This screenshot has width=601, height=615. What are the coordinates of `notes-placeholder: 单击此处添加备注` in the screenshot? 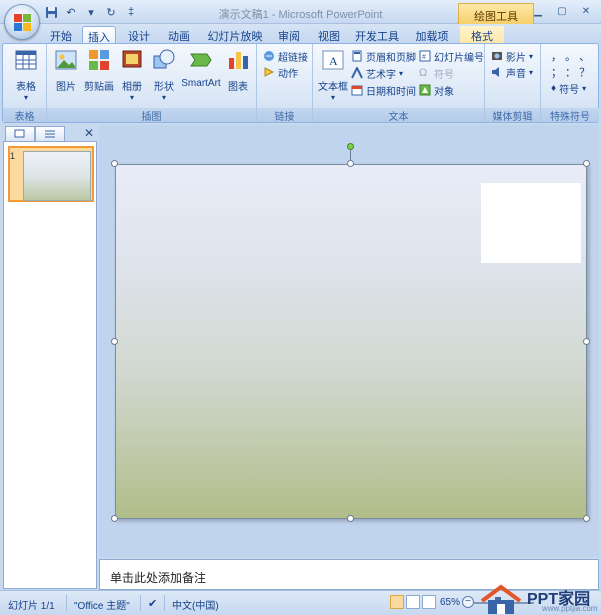 It's located at (158, 578).